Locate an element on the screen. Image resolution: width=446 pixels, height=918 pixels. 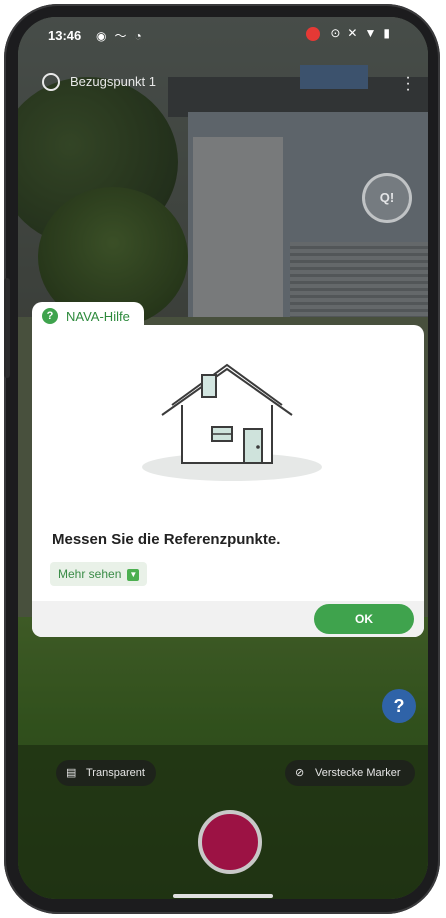
more-menu-icon: · · · is located at coordinates (408, 84).